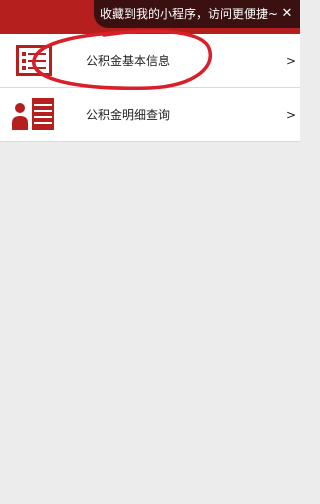  I want to click on menu-item-detail-query: 公积金明细查询 >, so click(150, 115).